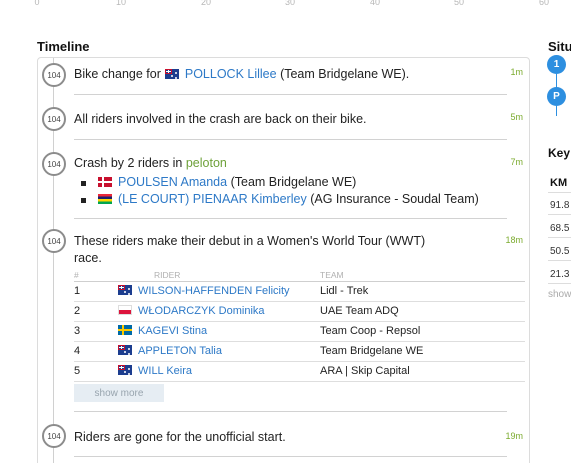 The height and width of the screenshot is (463, 571). I want to click on rider-link: POLLOCK Lillee, so click(231, 74).